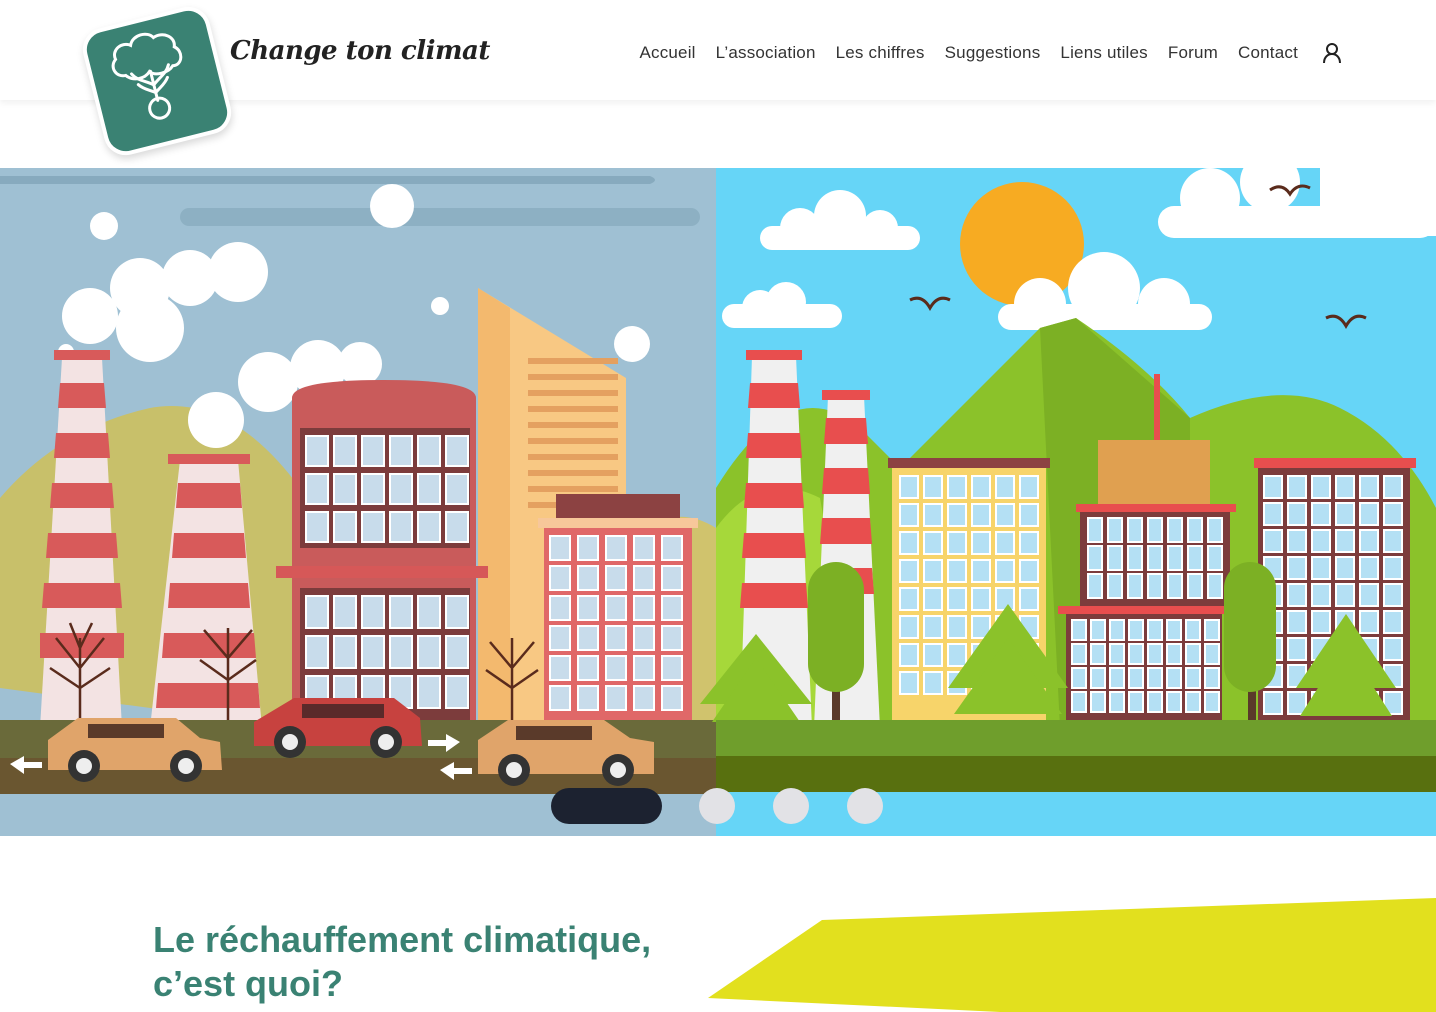  I want to click on section-title-line1: Le réchauffement climatique,, so click(402, 939).